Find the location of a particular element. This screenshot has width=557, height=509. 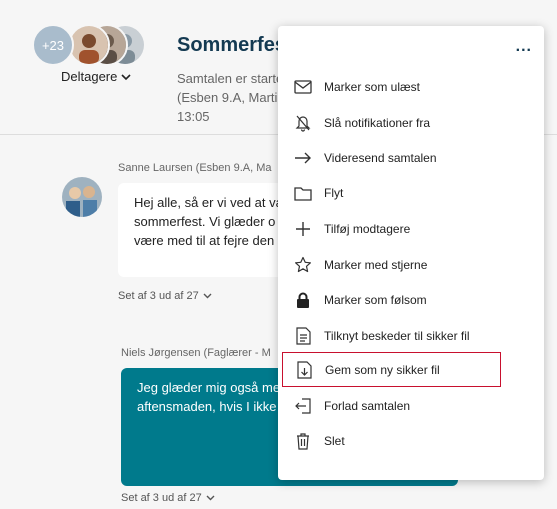

menu-item-label: Tilknyt beskeder til sikker fil is located at coordinates (397, 336).